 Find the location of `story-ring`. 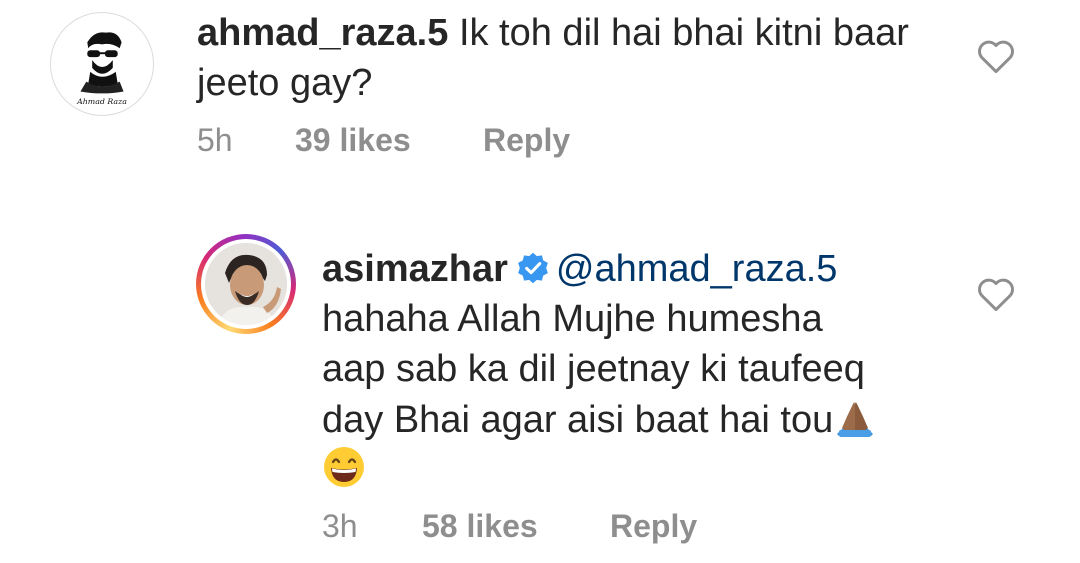

story-ring is located at coordinates (246, 284).